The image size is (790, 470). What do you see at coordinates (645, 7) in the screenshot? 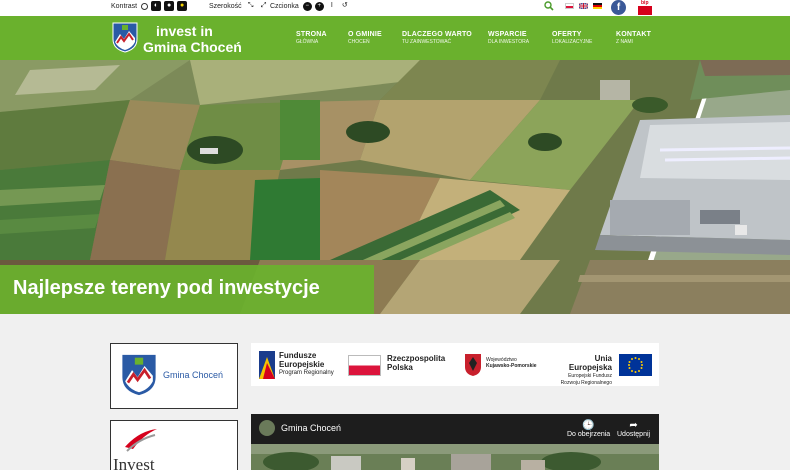
I see `bip-icon: bip` at bounding box center [645, 7].